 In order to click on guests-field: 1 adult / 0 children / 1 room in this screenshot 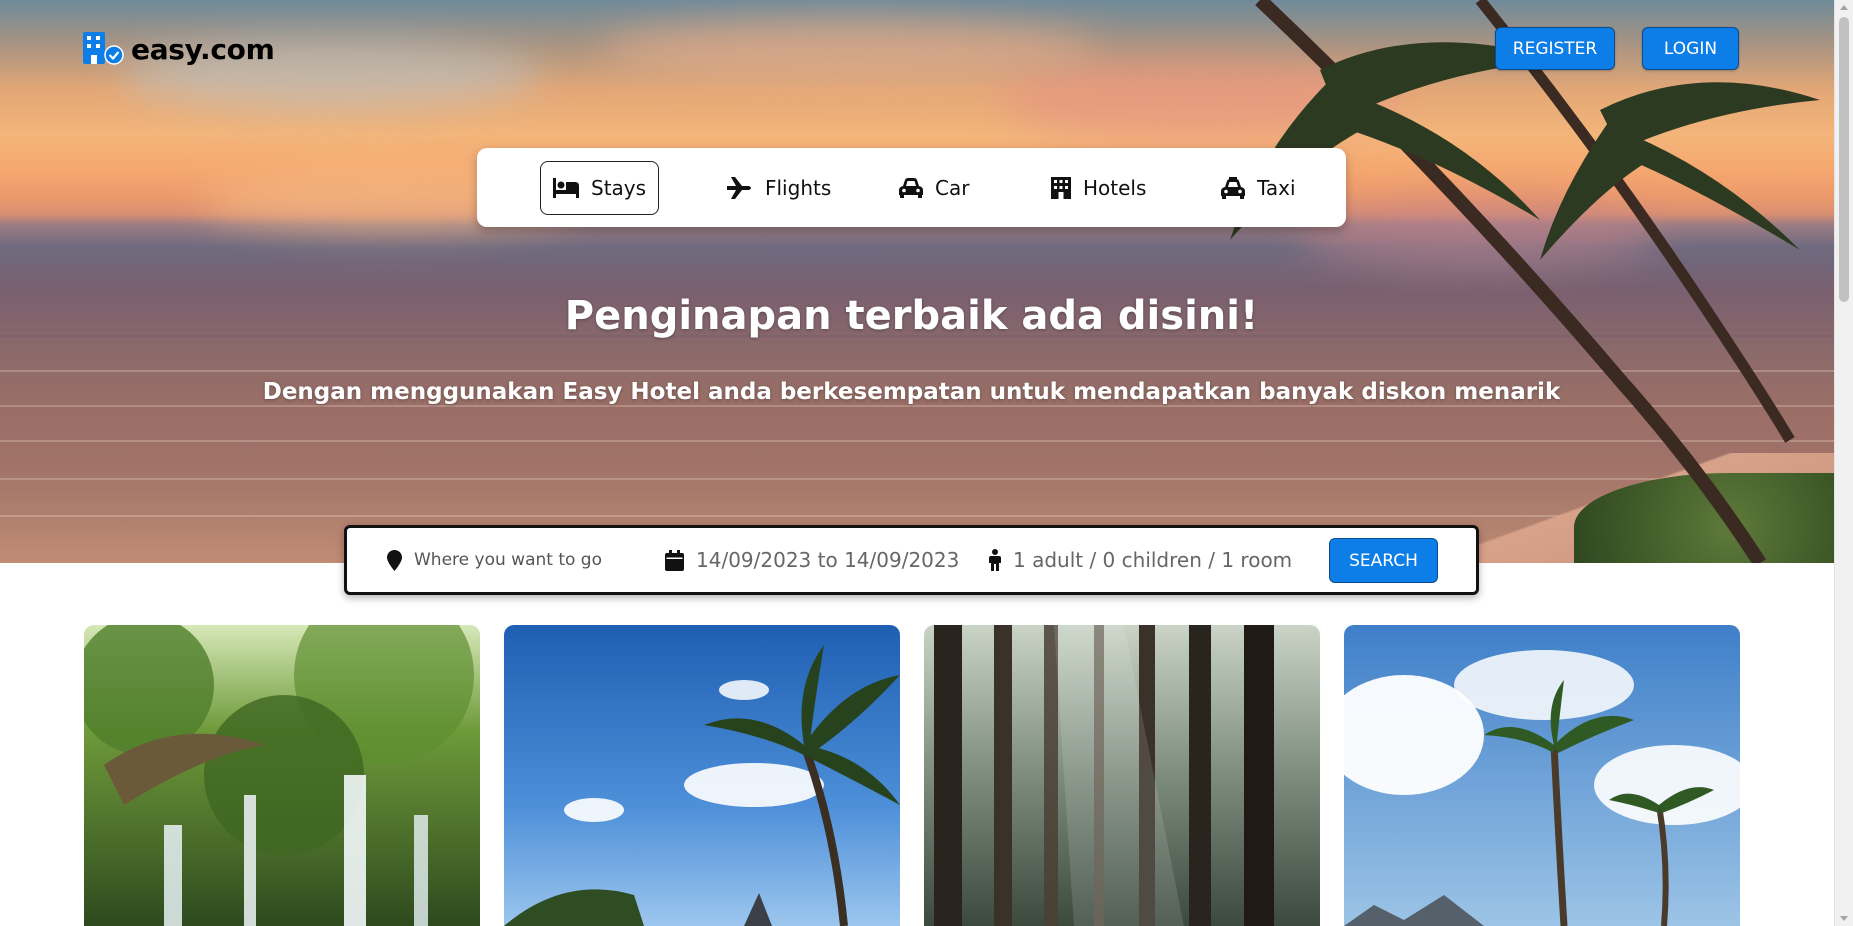, I will do `click(1149, 560)`.